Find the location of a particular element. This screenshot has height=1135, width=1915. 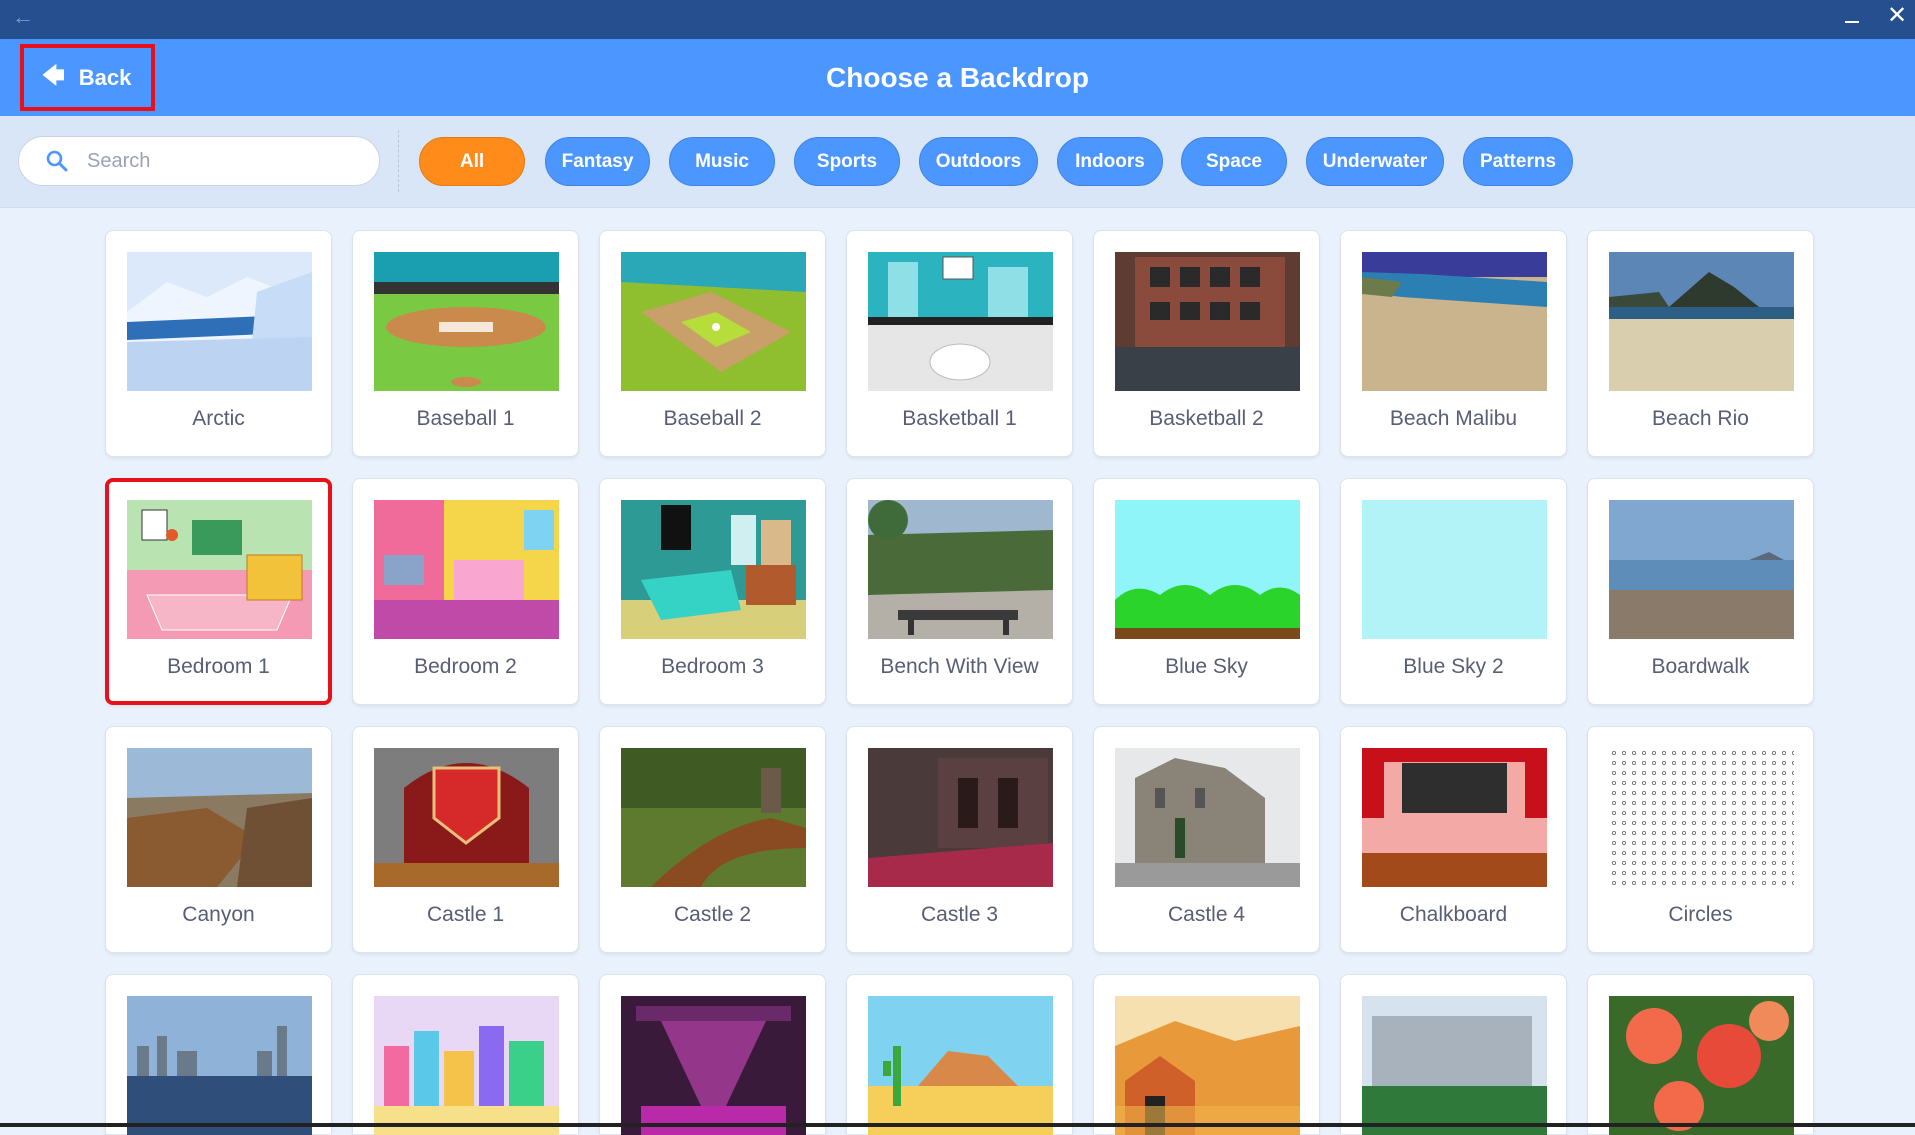

back-button: 🡄 Back is located at coordinates (87, 77).